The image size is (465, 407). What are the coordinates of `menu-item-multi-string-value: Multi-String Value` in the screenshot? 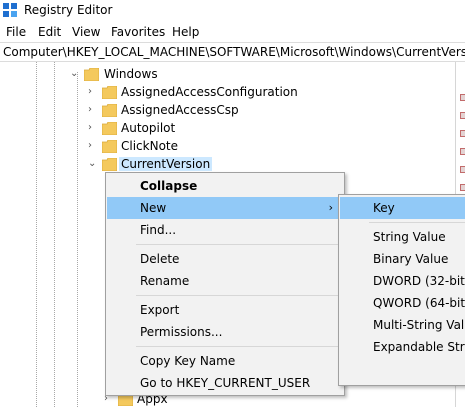 It's located at (402, 325).